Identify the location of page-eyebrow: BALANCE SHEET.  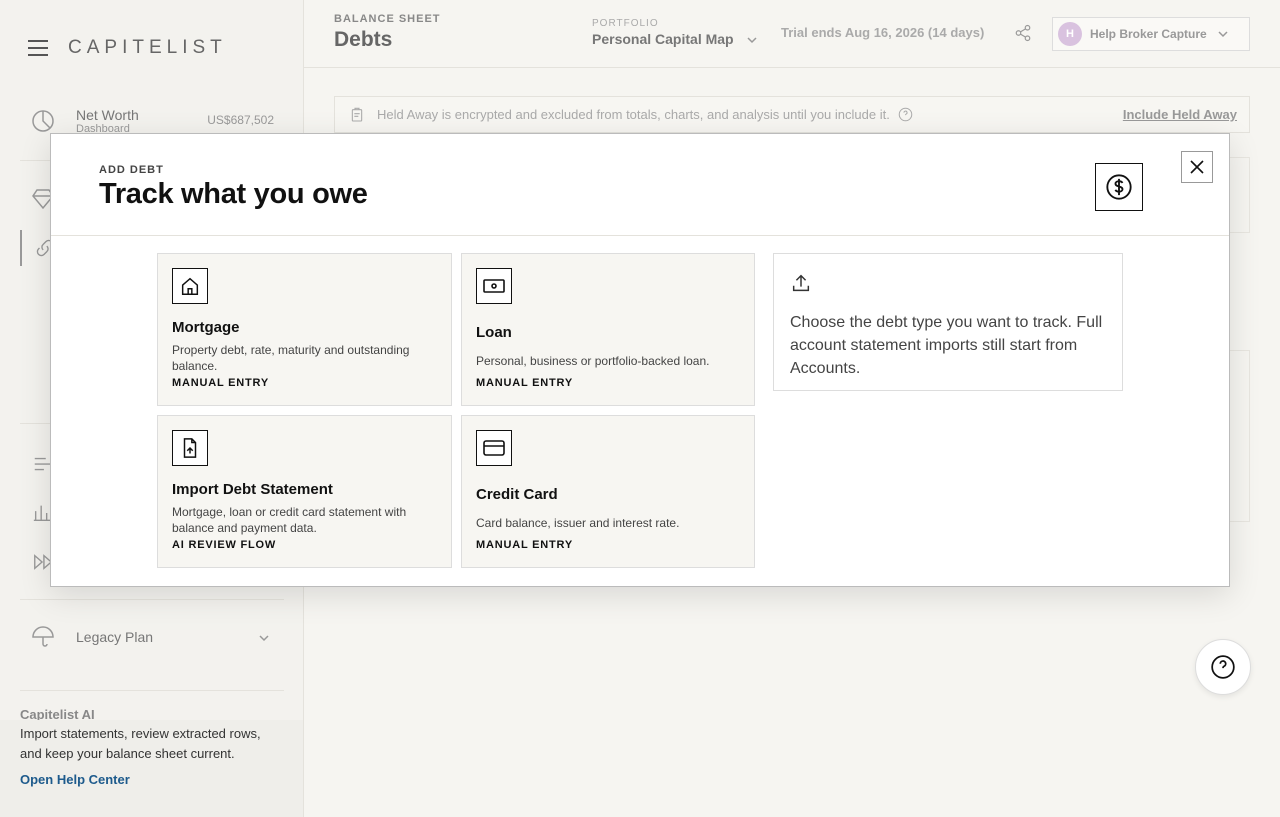
(387, 19).